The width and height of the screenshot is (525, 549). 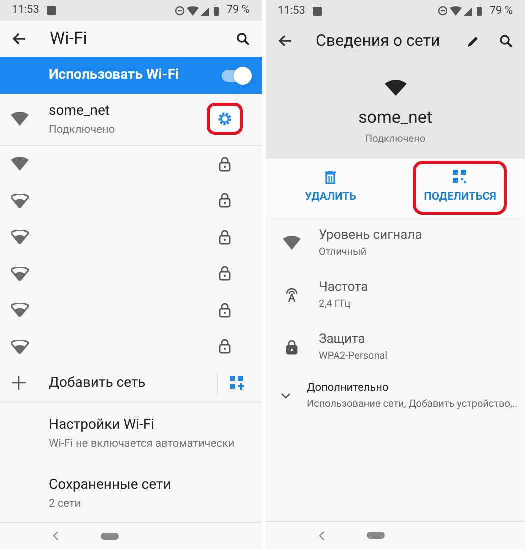 What do you see at coordinates (342, 339) in the screenshot?
I see `detail-title: Защита` at bounding box center [342, 339].